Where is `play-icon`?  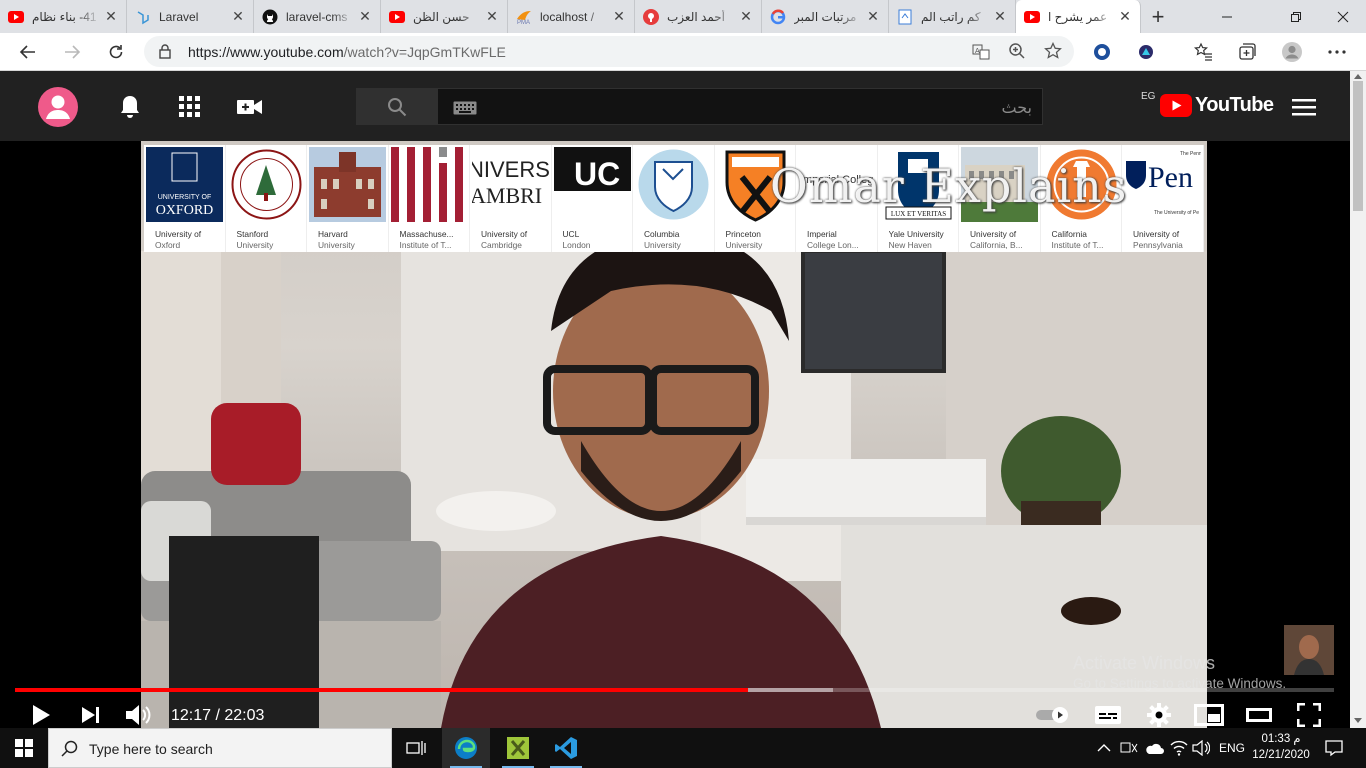
play-icon is located at coordinates (41, 714).